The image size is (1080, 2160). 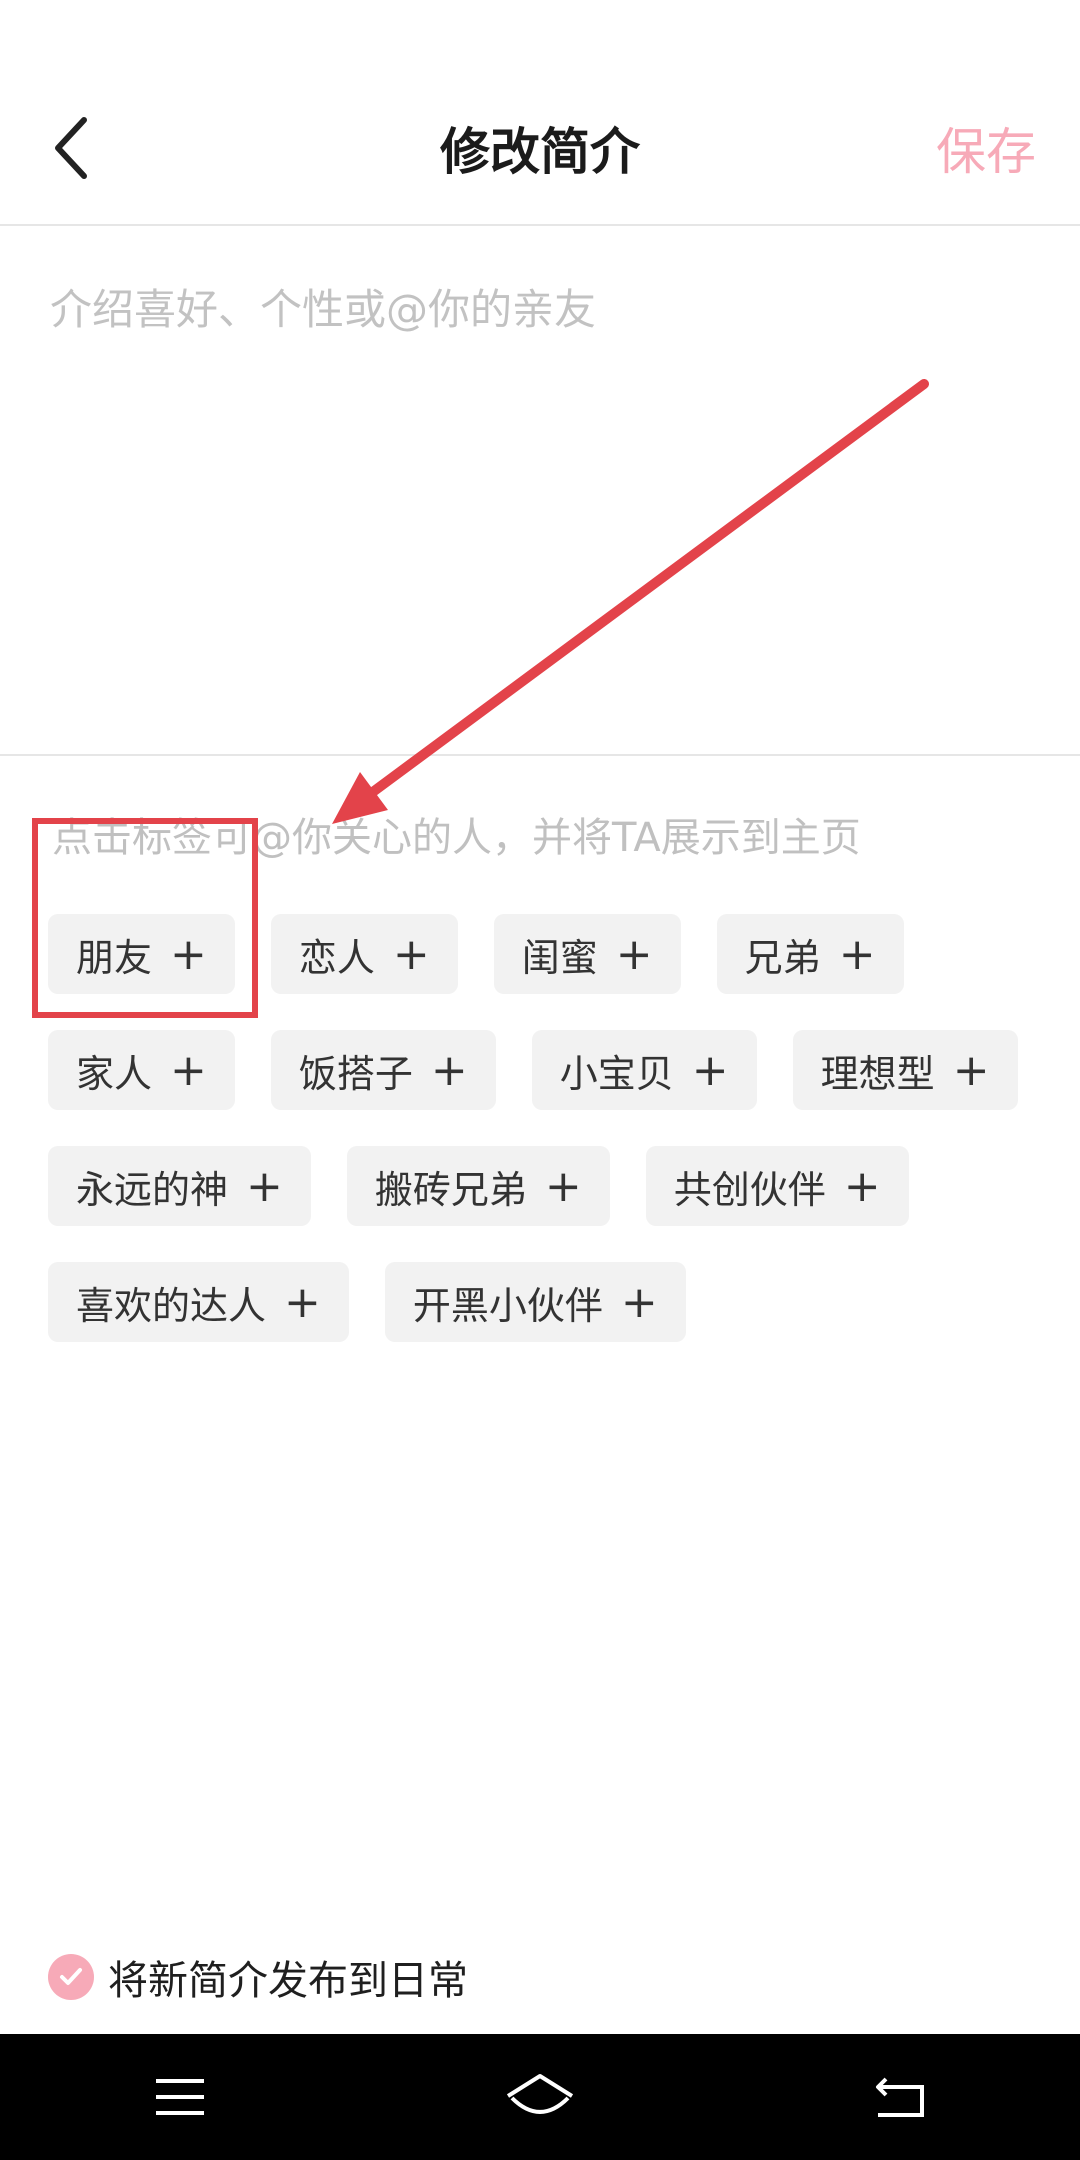 I want to click on tag-label: 闺蜜, so click(x=559, y=957).